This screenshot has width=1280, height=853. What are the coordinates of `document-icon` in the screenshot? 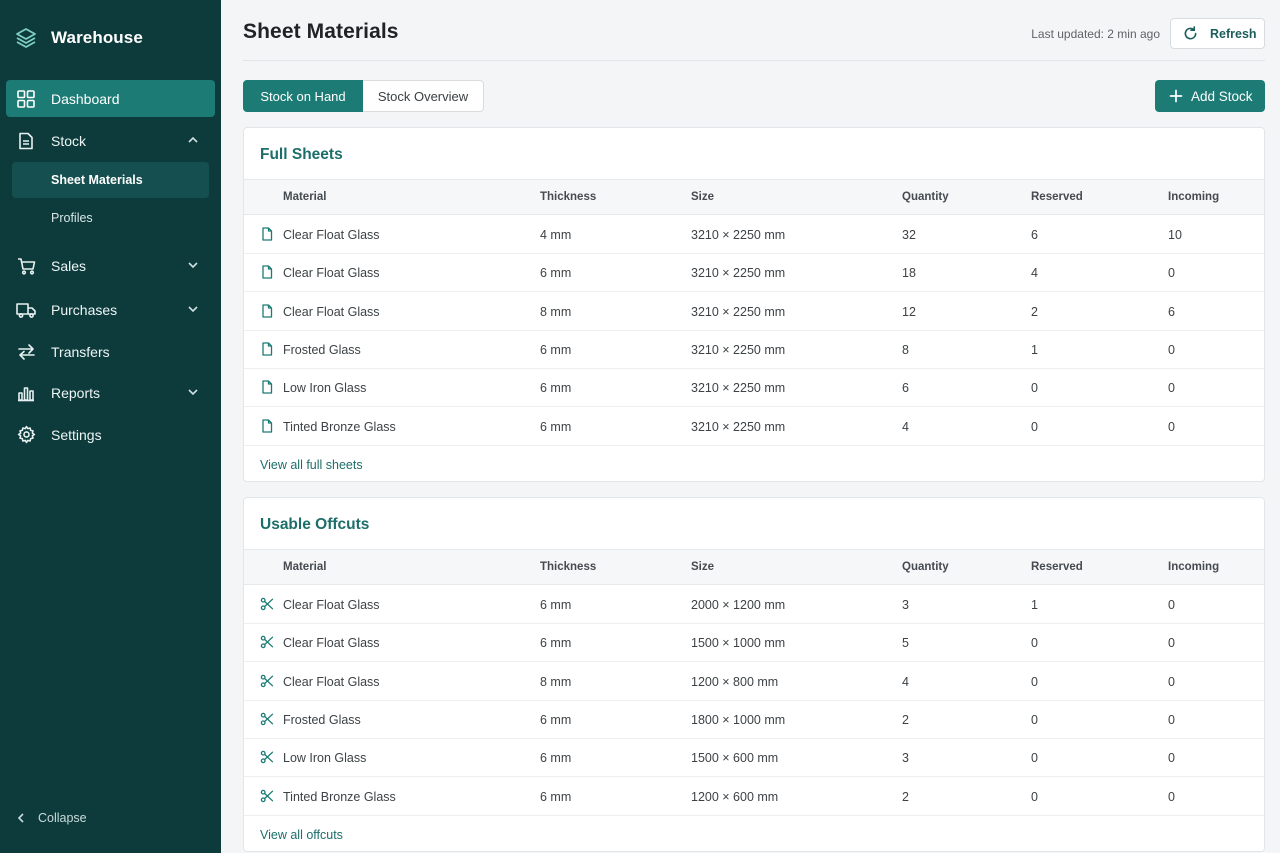 It's located at (26, 141).